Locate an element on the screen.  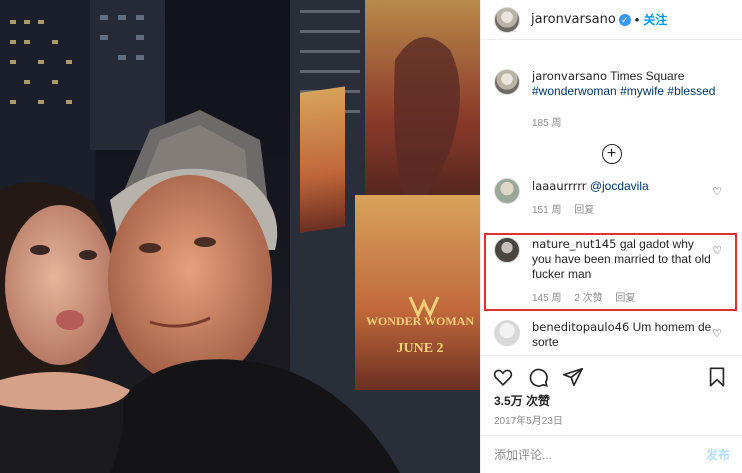
billboard-date: JUNE 2 is located at coordinates (419, 348).